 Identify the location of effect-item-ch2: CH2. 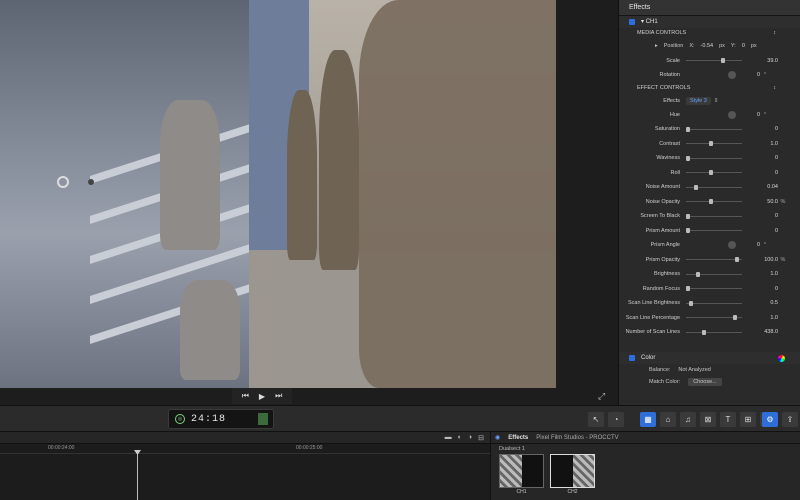
(572, 474).